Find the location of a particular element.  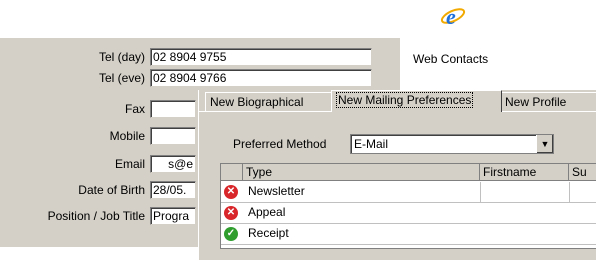

check-circle-icon: ✓ is located at coordinates (231, 234).